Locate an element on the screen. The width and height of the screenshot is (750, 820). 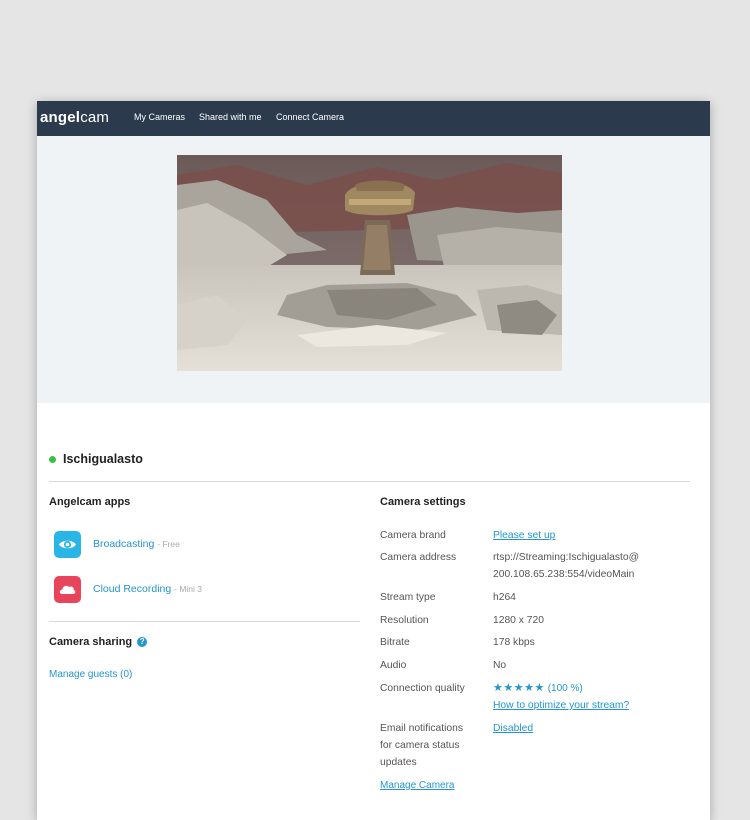
cloud-recording-app-name: Cloud Recording is located at coordinates (132, 589).